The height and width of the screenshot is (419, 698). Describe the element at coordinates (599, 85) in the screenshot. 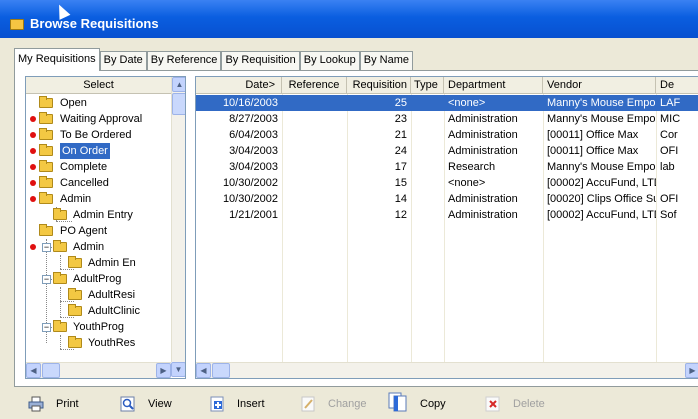

I see `column-vendor: Vendor` at that location.